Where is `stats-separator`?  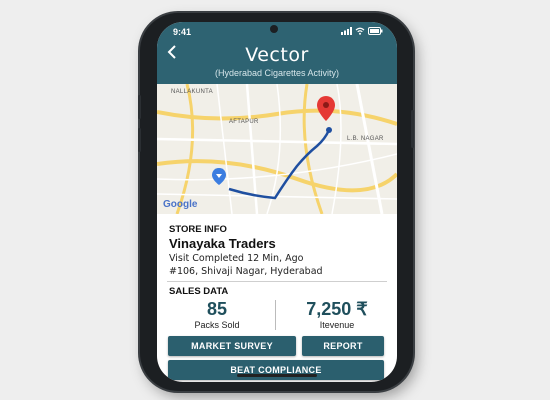 stats-separator is located at coordinates (275, 315).